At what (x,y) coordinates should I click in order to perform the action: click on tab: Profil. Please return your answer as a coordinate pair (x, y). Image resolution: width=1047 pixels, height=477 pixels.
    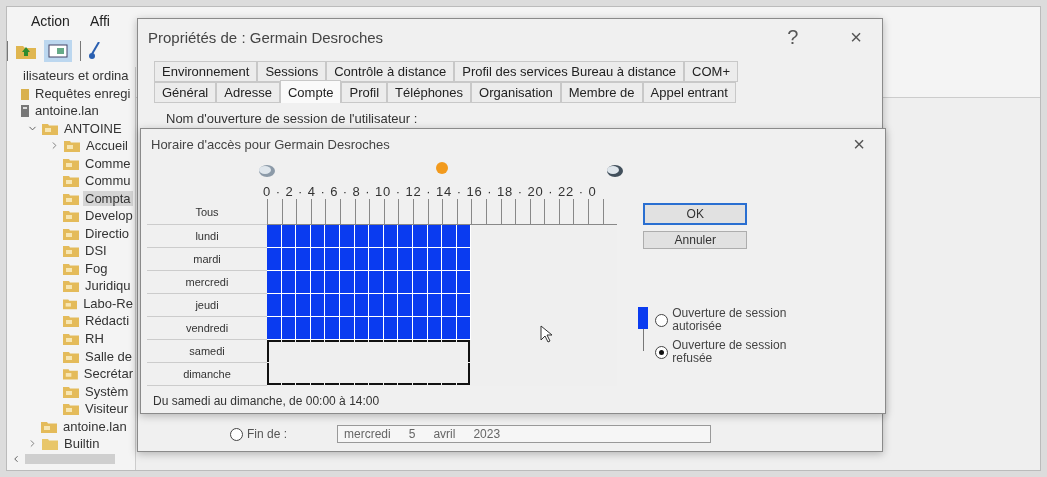
    Looking at the image, I should click on (364, 92).